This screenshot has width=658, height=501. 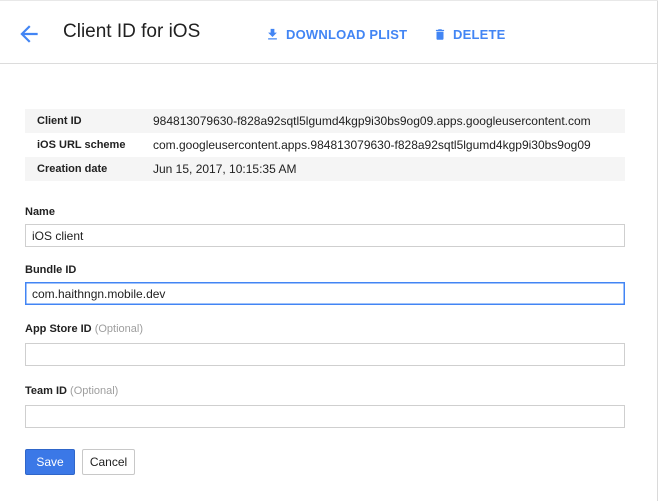 I want to click on app-store-id-label: App Store ID (Optional), so click(x=84, y=329).